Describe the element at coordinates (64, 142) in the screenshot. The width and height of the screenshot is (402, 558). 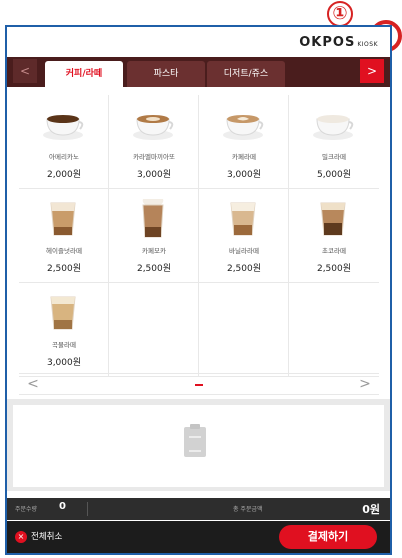
I see `product-item: 아메리카노 2,000원` at that location.